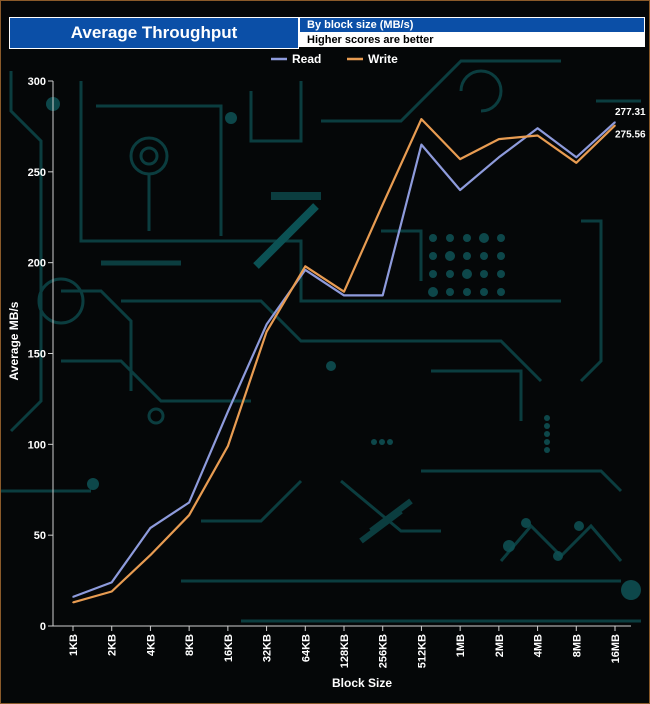 This screenshot has height=704, width=650. Describe the element at coordinates (500, 645) in the screenshot. I see `x-tick-label: 2MB` at that location.